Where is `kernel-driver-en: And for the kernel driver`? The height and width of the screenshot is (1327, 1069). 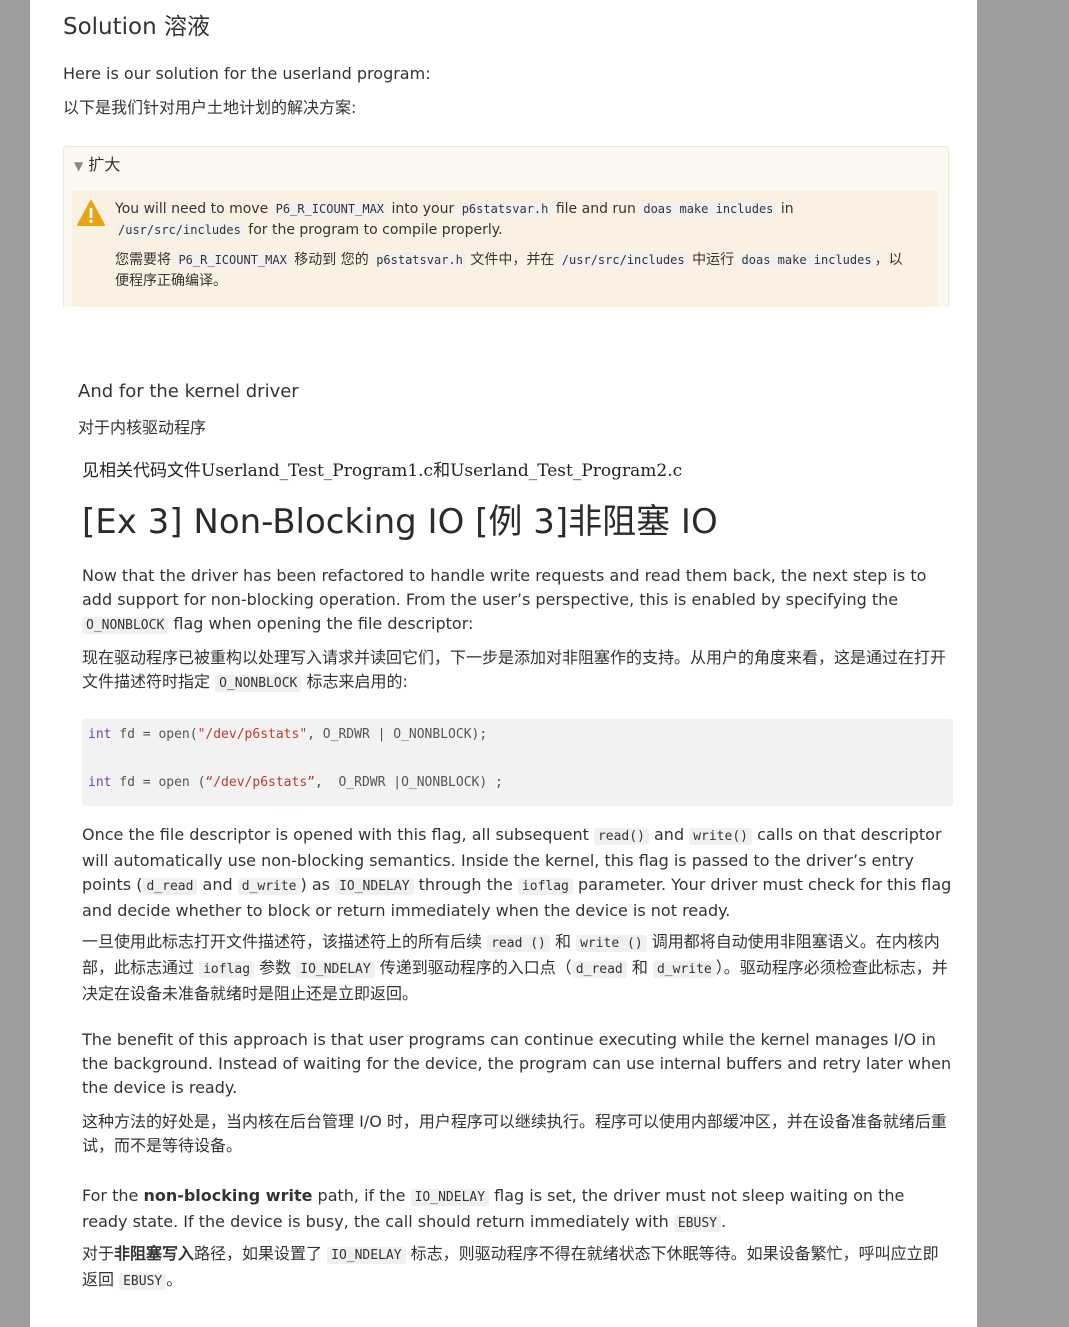 kernel-driver-en: And for the kernel driver is located at coordinates (188, 391).